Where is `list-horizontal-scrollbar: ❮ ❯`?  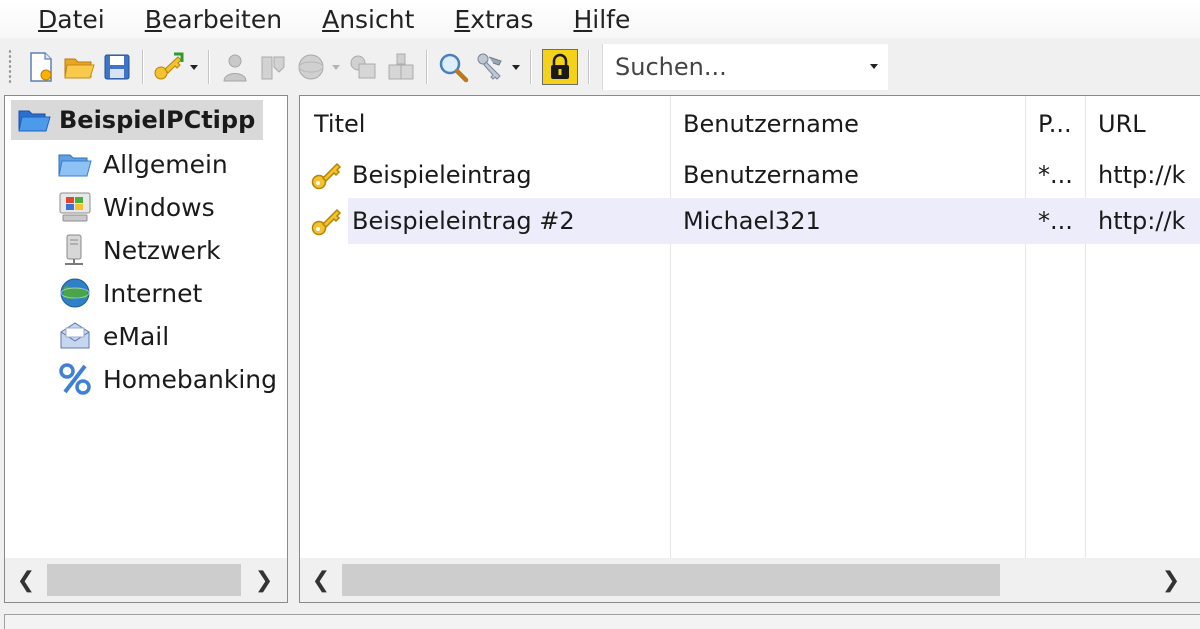
list-horizontal-scrollbar: ❮ ❯ is located at coordinates (750, 580).